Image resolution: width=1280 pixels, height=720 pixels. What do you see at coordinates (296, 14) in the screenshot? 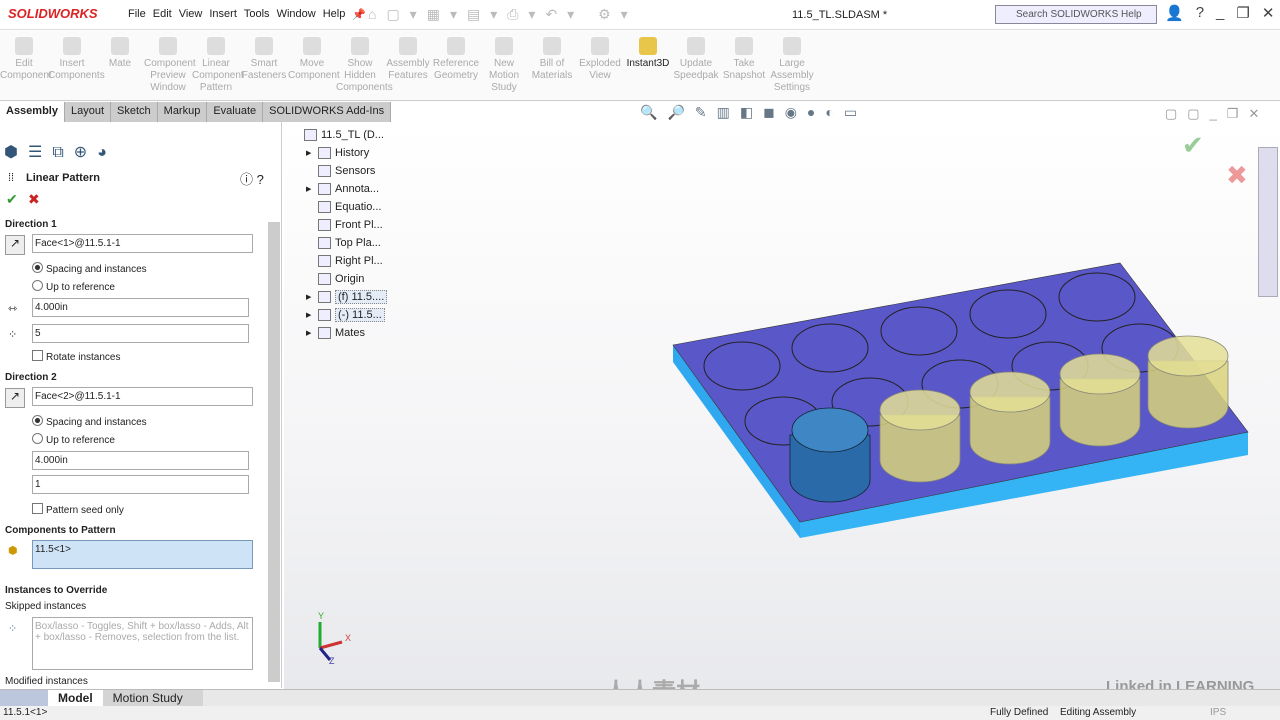
I see `menu-window: Window` at bounding box center [296, 14].